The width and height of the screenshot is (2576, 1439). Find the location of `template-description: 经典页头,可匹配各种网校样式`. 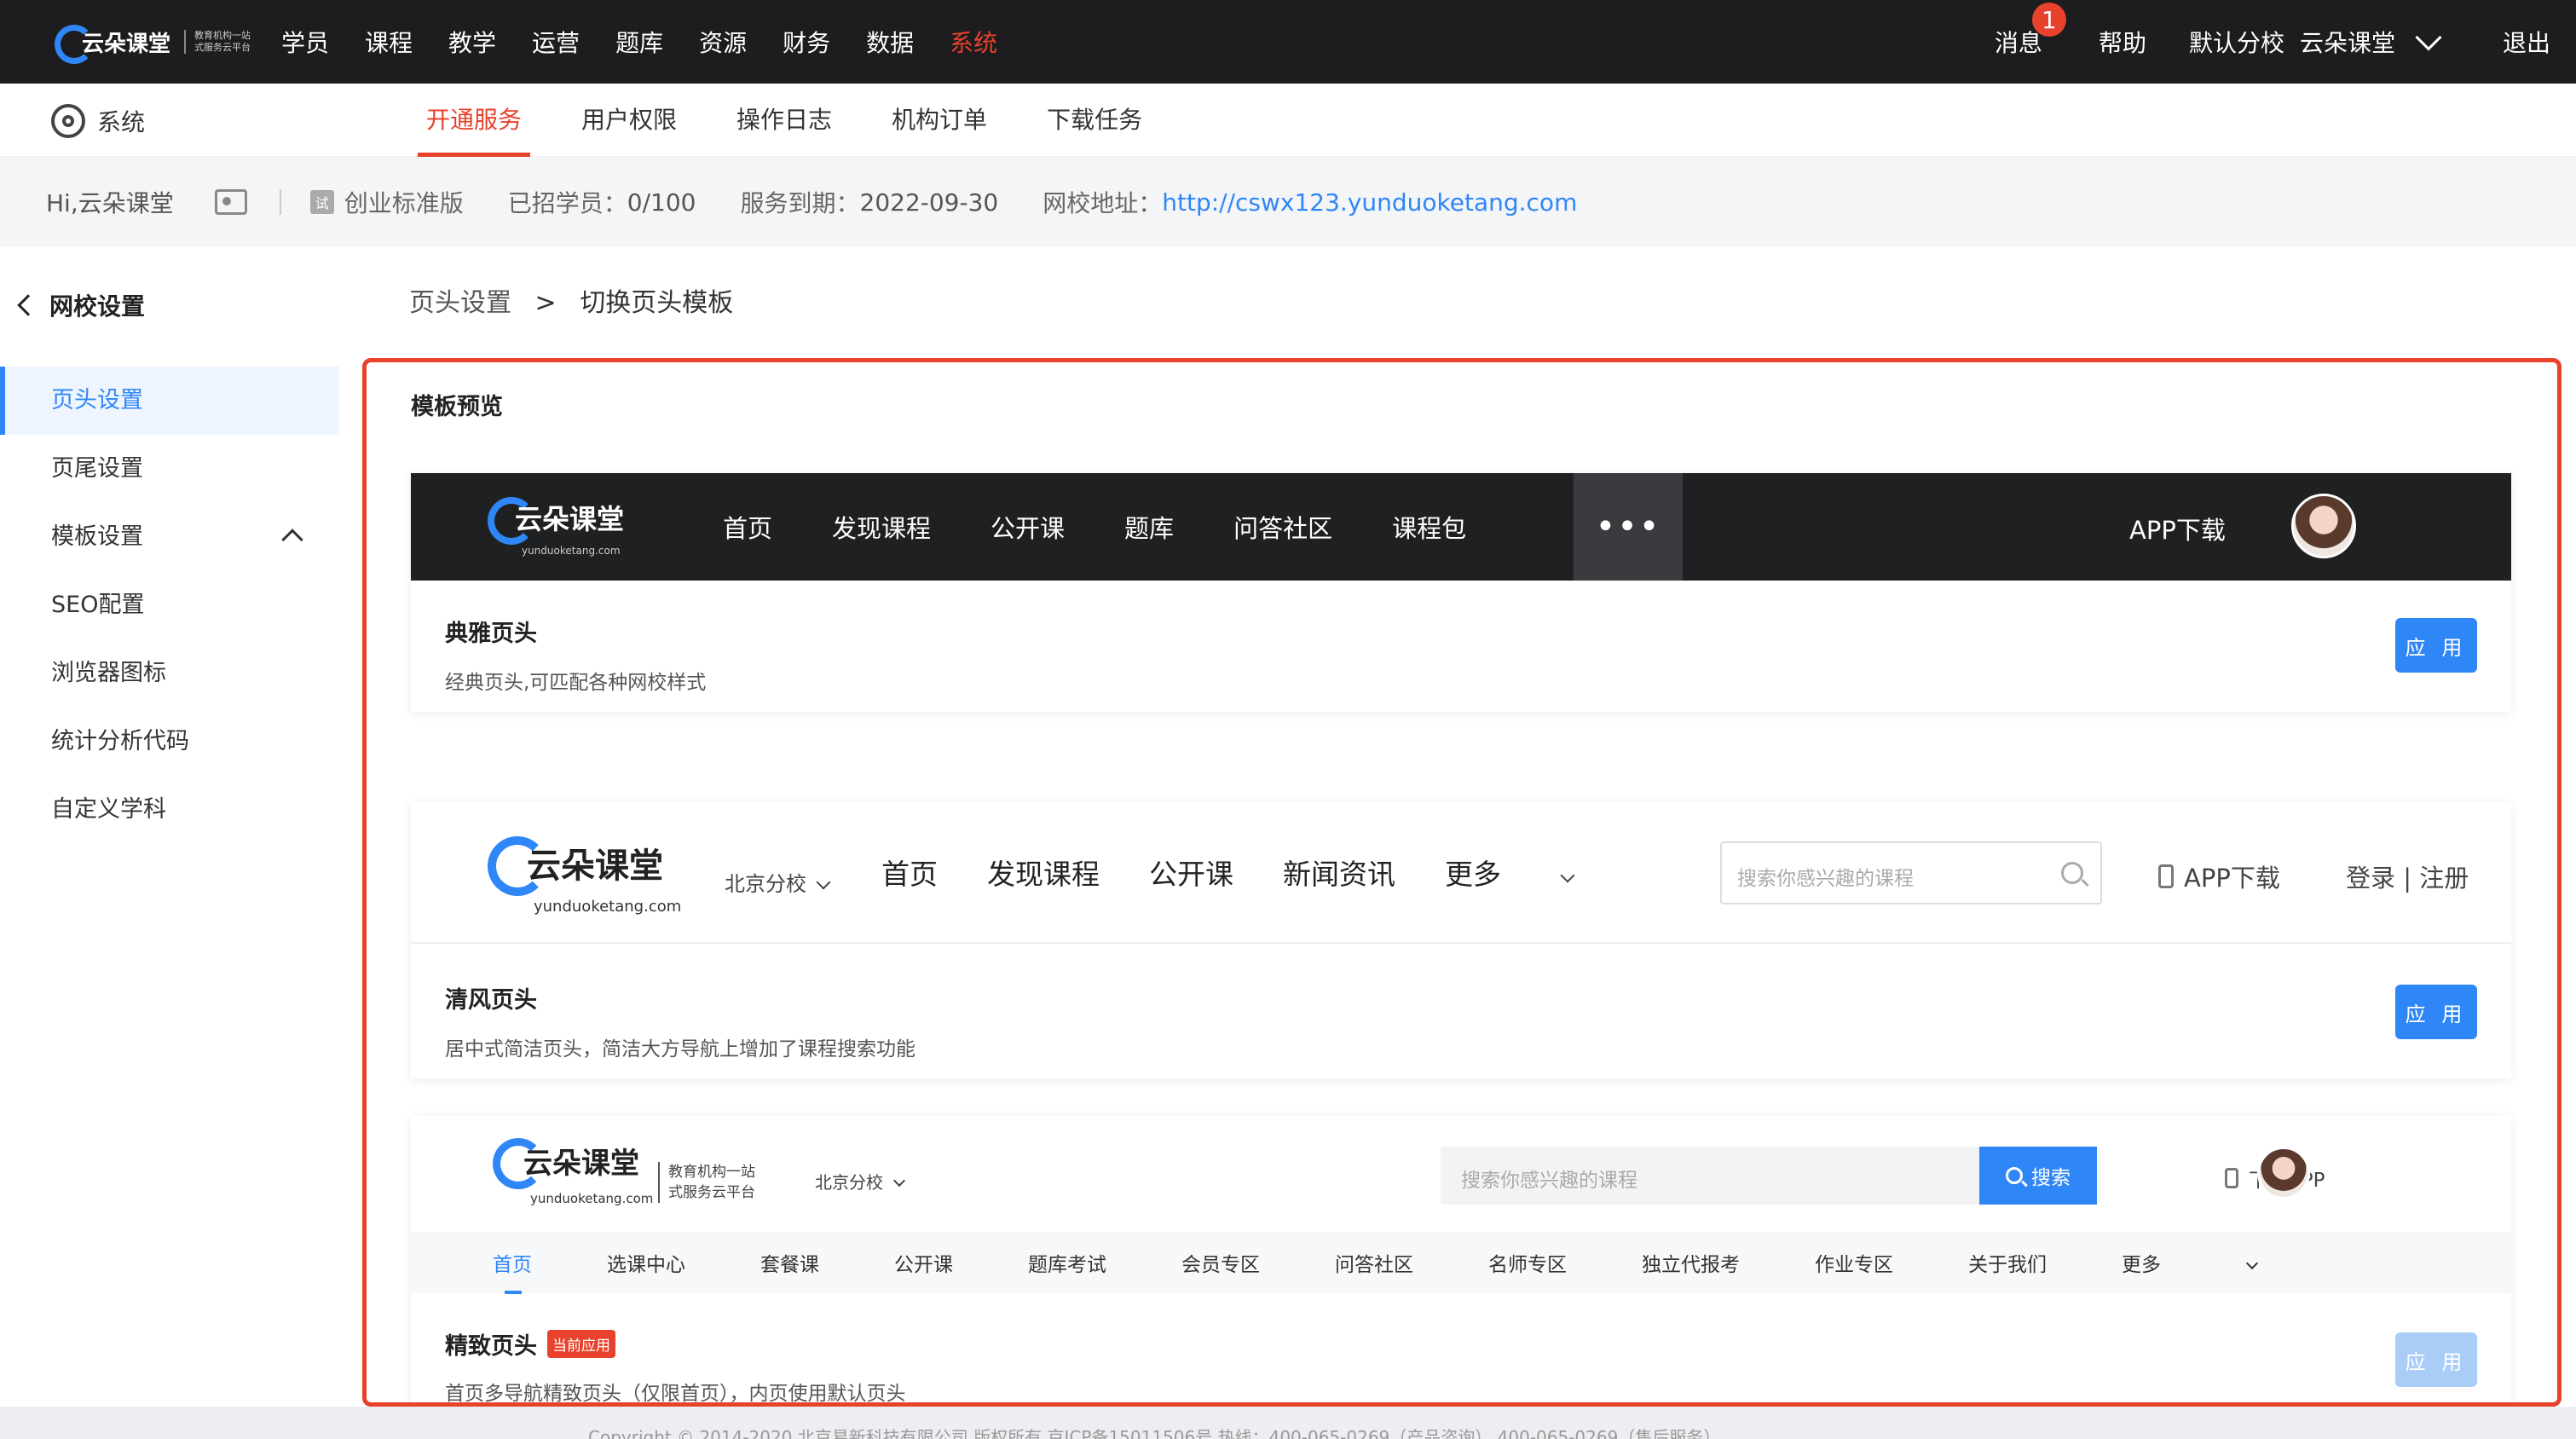

template-description: 经典页头,可匹配各种网校样式 is located at coordinates (576, 683).